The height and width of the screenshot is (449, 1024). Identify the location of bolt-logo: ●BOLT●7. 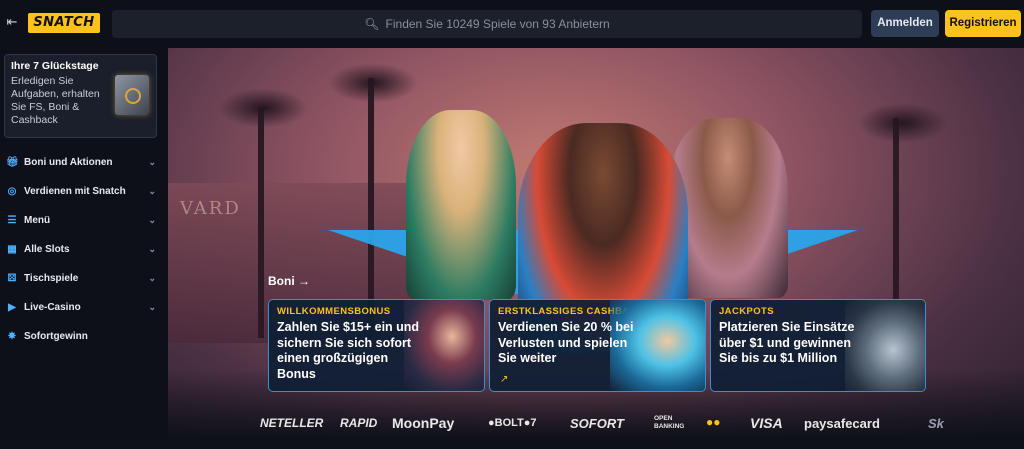
(512, 423).